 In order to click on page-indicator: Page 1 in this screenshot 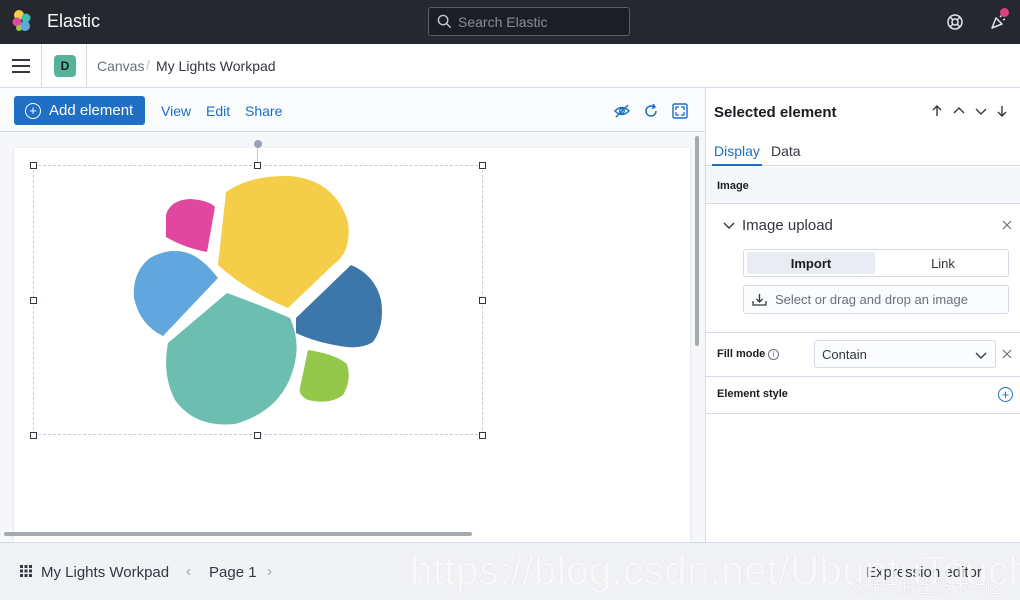, I will do `click(233, 572)`.